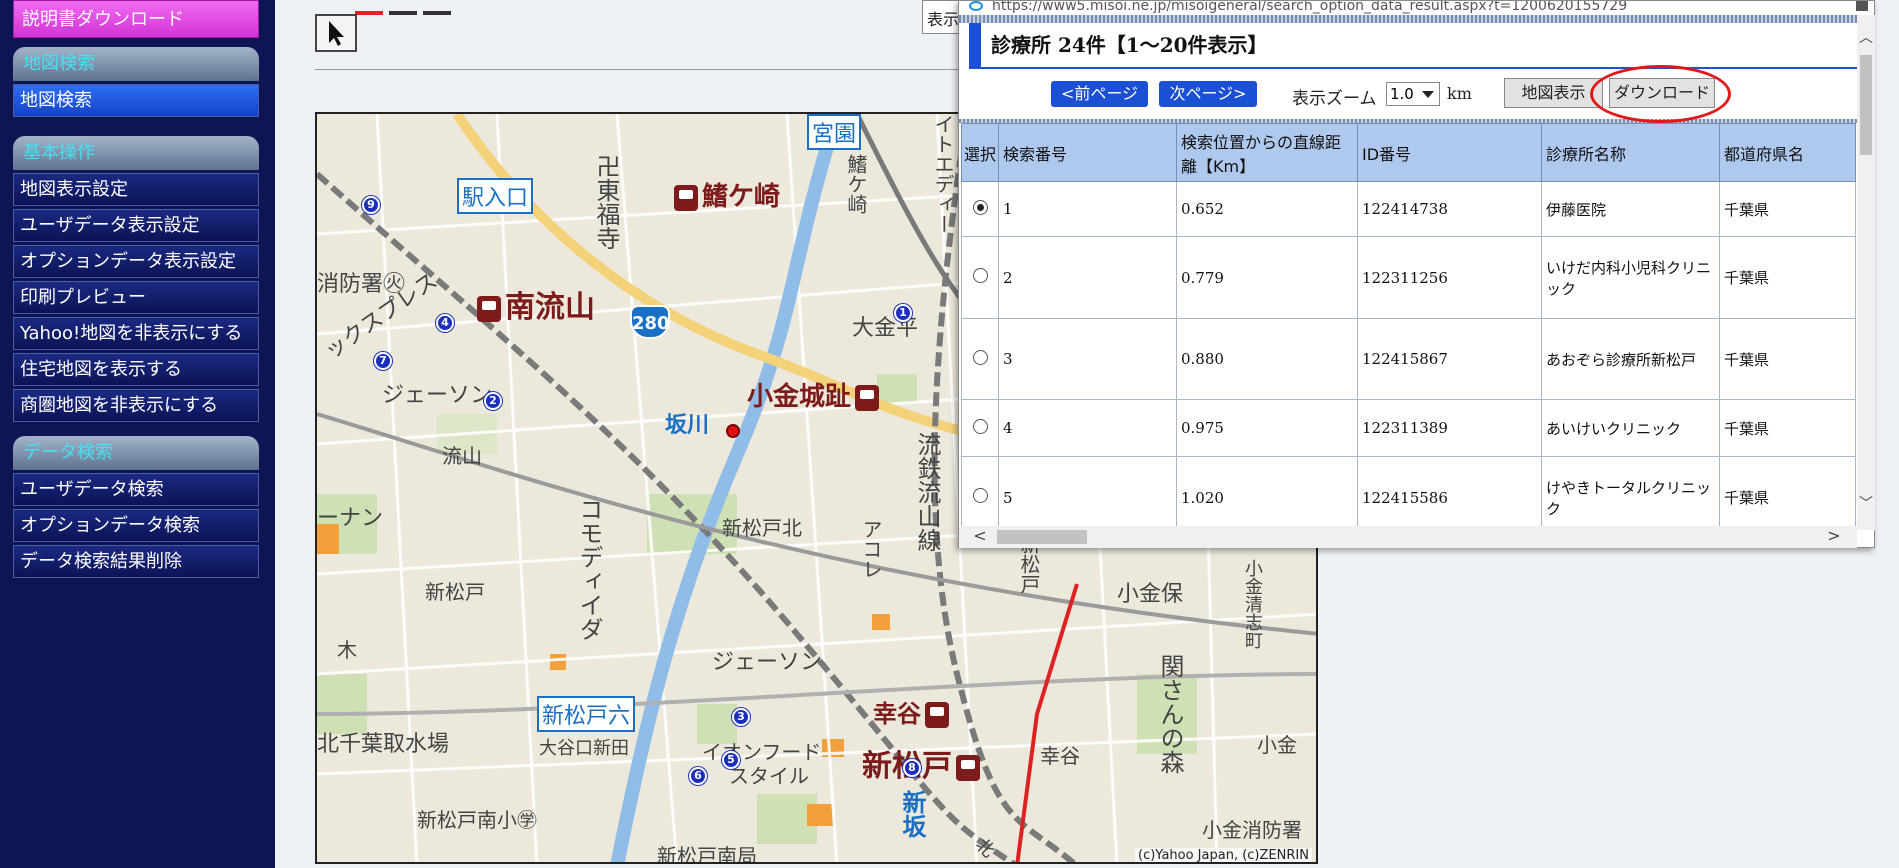 This screenshot has height=868, width=1899. Describe the element at coordinates (1862, 6) in the screenshot. I see `popup-close-icon` at that location.